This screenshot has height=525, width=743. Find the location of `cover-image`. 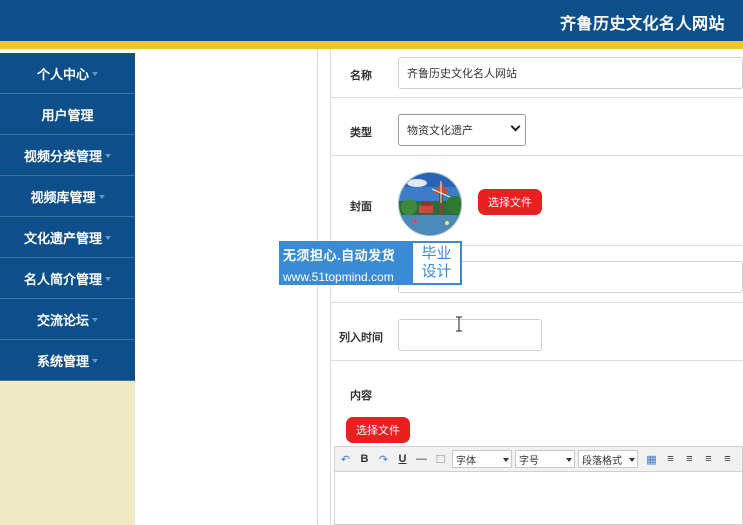

cover-image is located at coordinates (430, 204).